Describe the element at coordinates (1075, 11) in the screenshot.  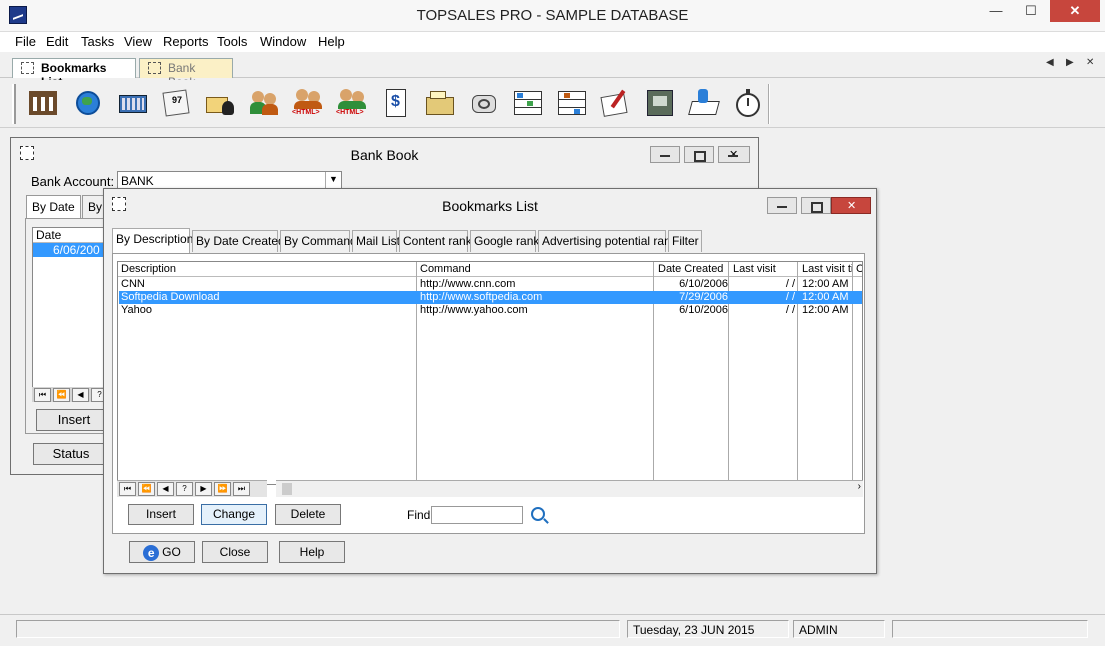
I see `close-button: ✕` at that location.